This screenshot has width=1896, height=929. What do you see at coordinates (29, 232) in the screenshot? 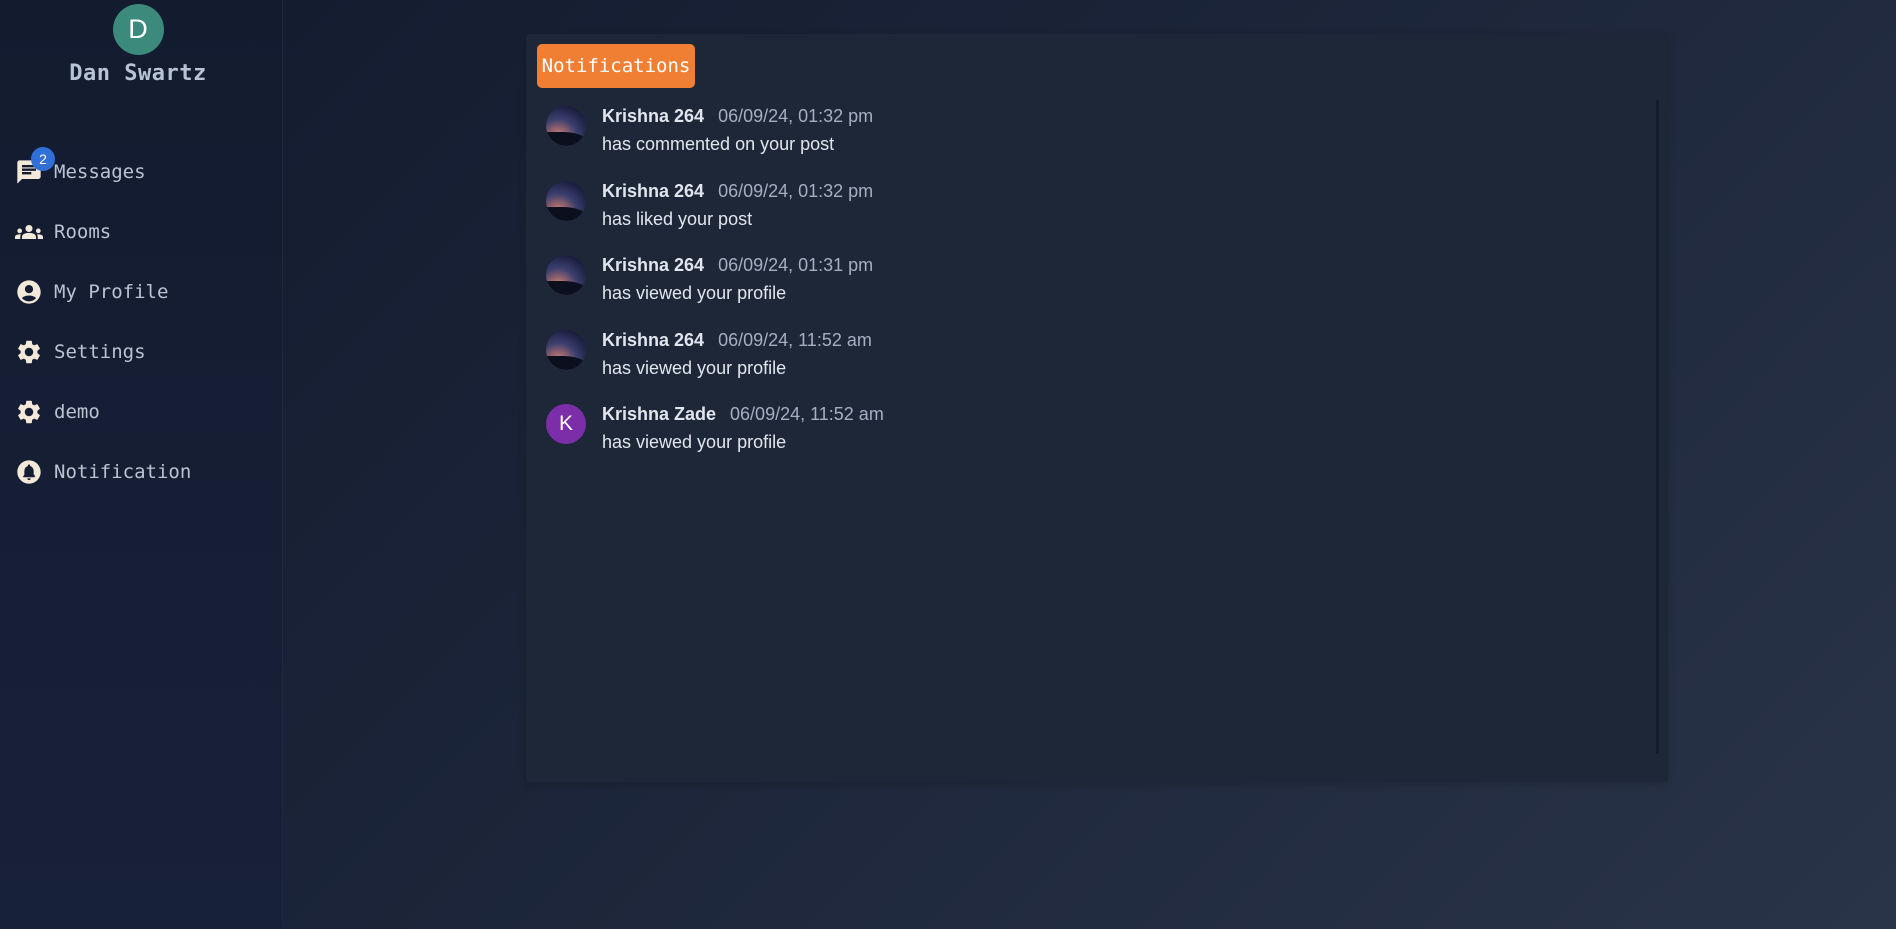
I see `group-icon` at bounding box center [29, 232].